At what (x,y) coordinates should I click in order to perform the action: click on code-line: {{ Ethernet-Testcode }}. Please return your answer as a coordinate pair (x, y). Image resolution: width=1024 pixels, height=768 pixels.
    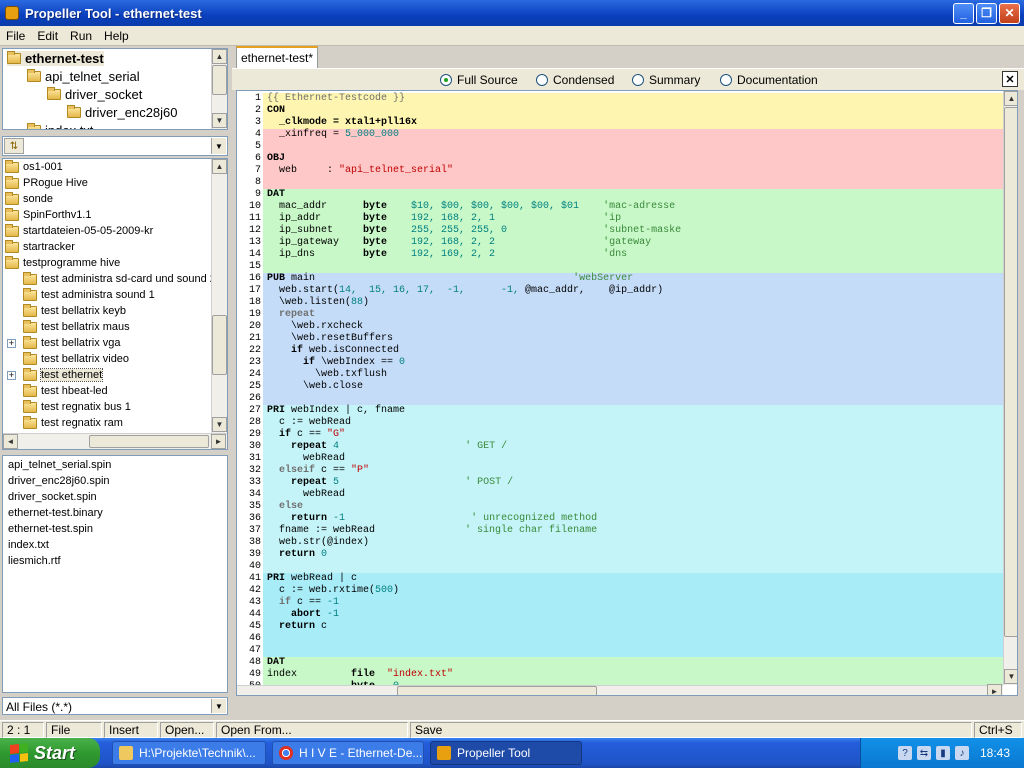
    Looking at the image, I should click on (336, 99).